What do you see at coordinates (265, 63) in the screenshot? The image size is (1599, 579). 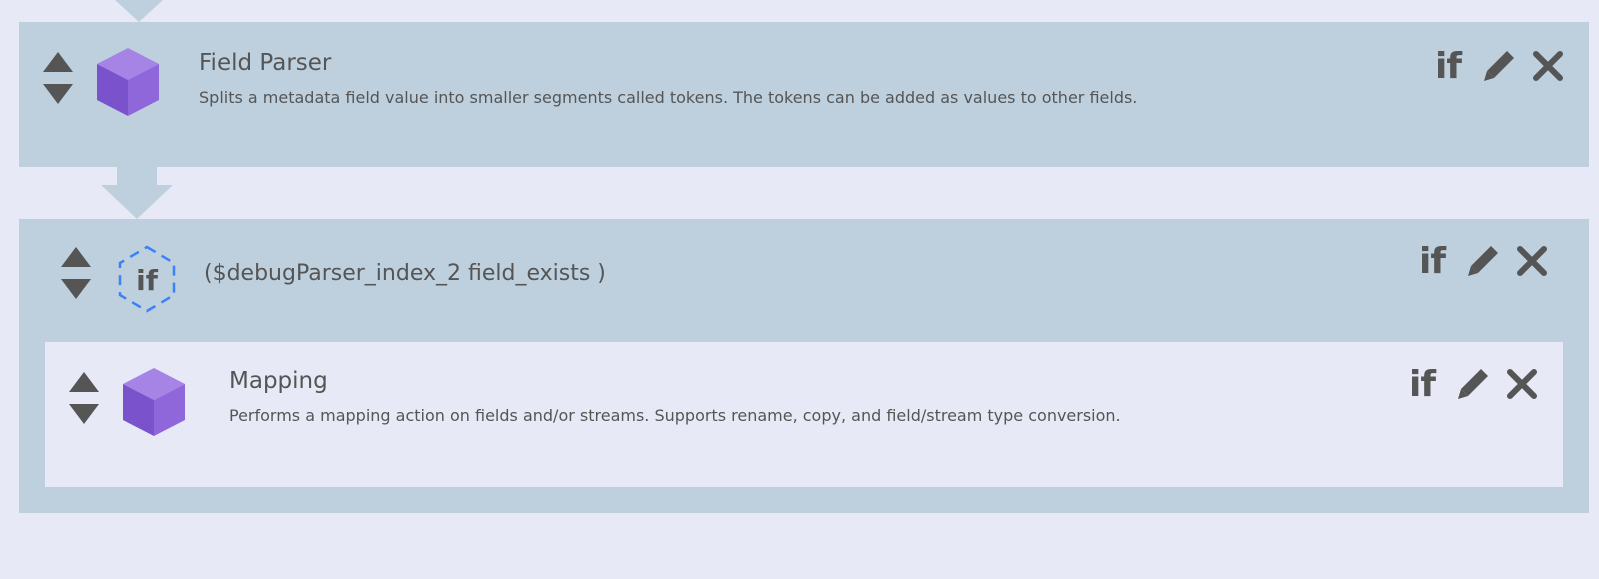 I see `step-title: Field Parser` at bounding box center [265, 63].